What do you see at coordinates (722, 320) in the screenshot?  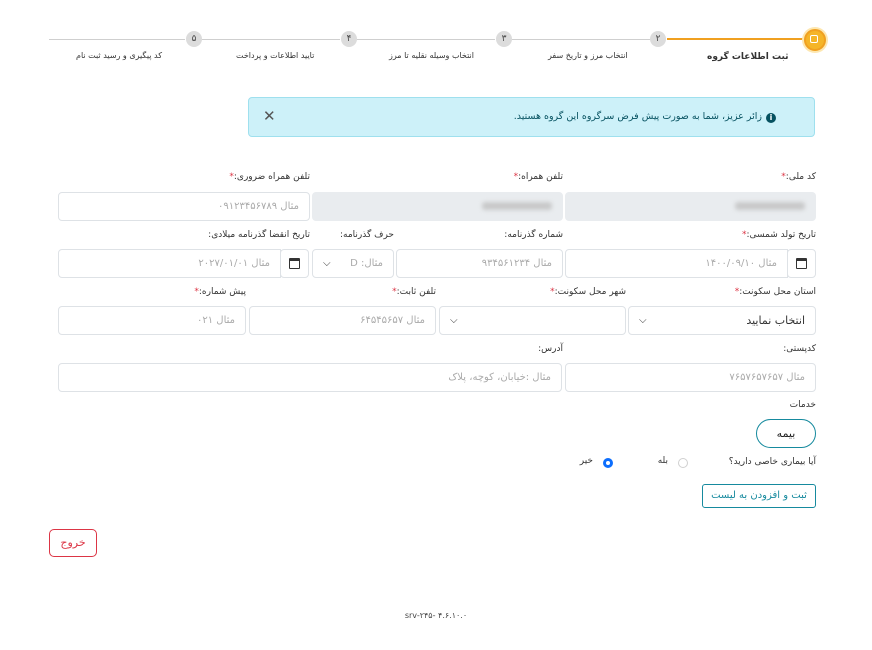 I see `province-select: انتخاب نمایید ⌵` at bounding box center [722, 320].